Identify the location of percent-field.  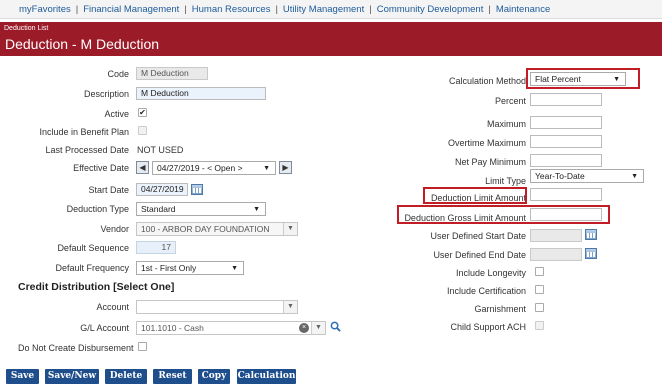
(566, 99).